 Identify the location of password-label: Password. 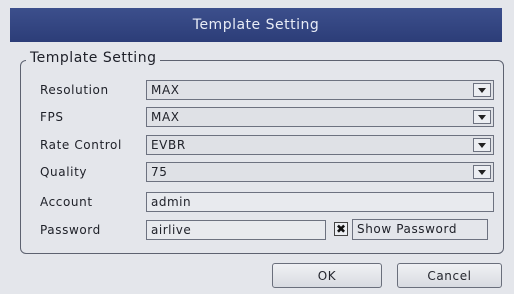
(70, 230).